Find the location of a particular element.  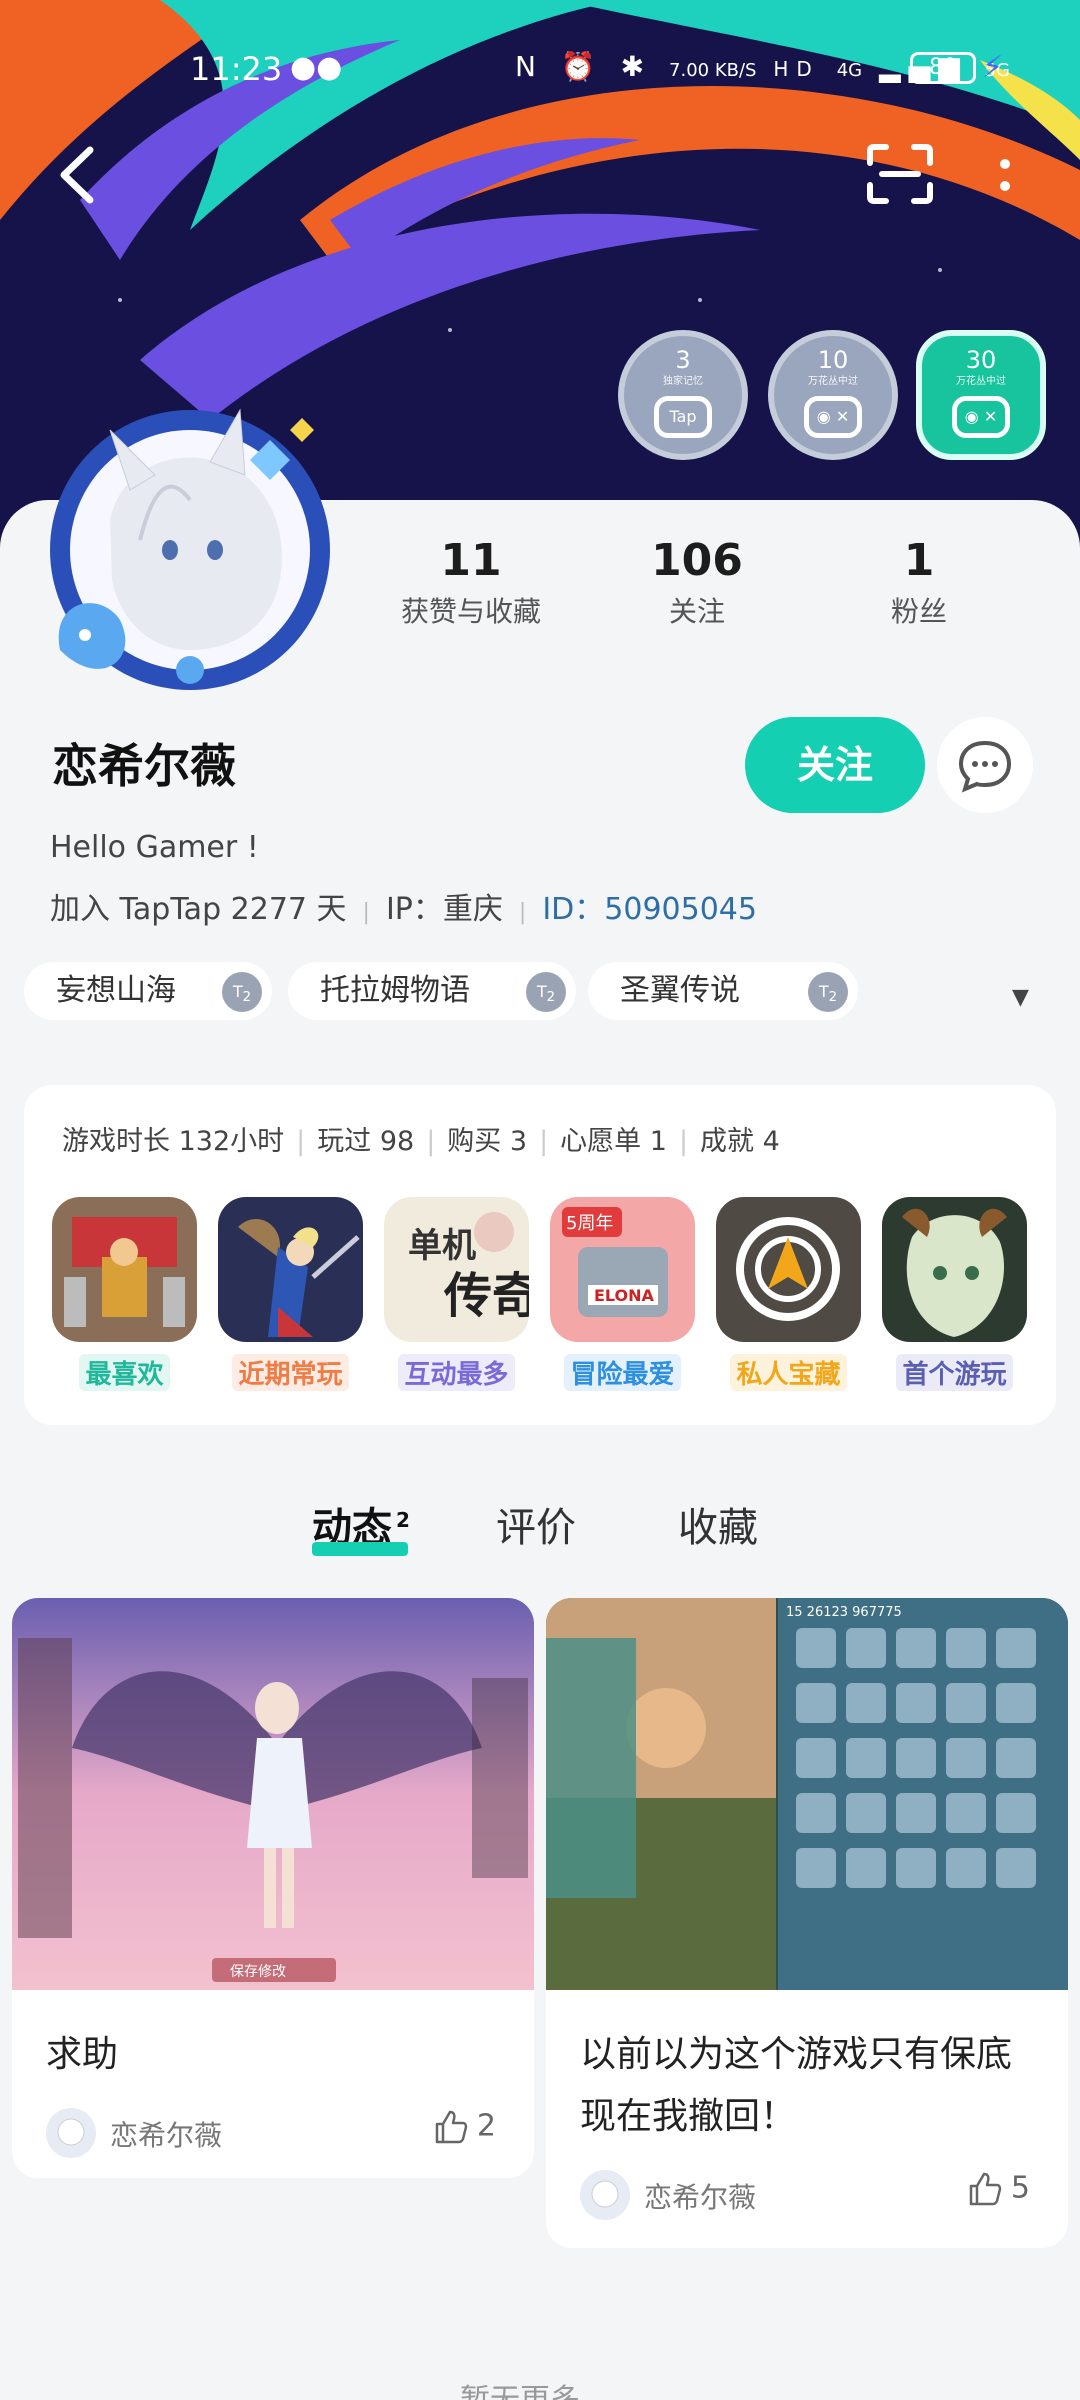

like-button: 2 is located at coordinates (463, 2127).